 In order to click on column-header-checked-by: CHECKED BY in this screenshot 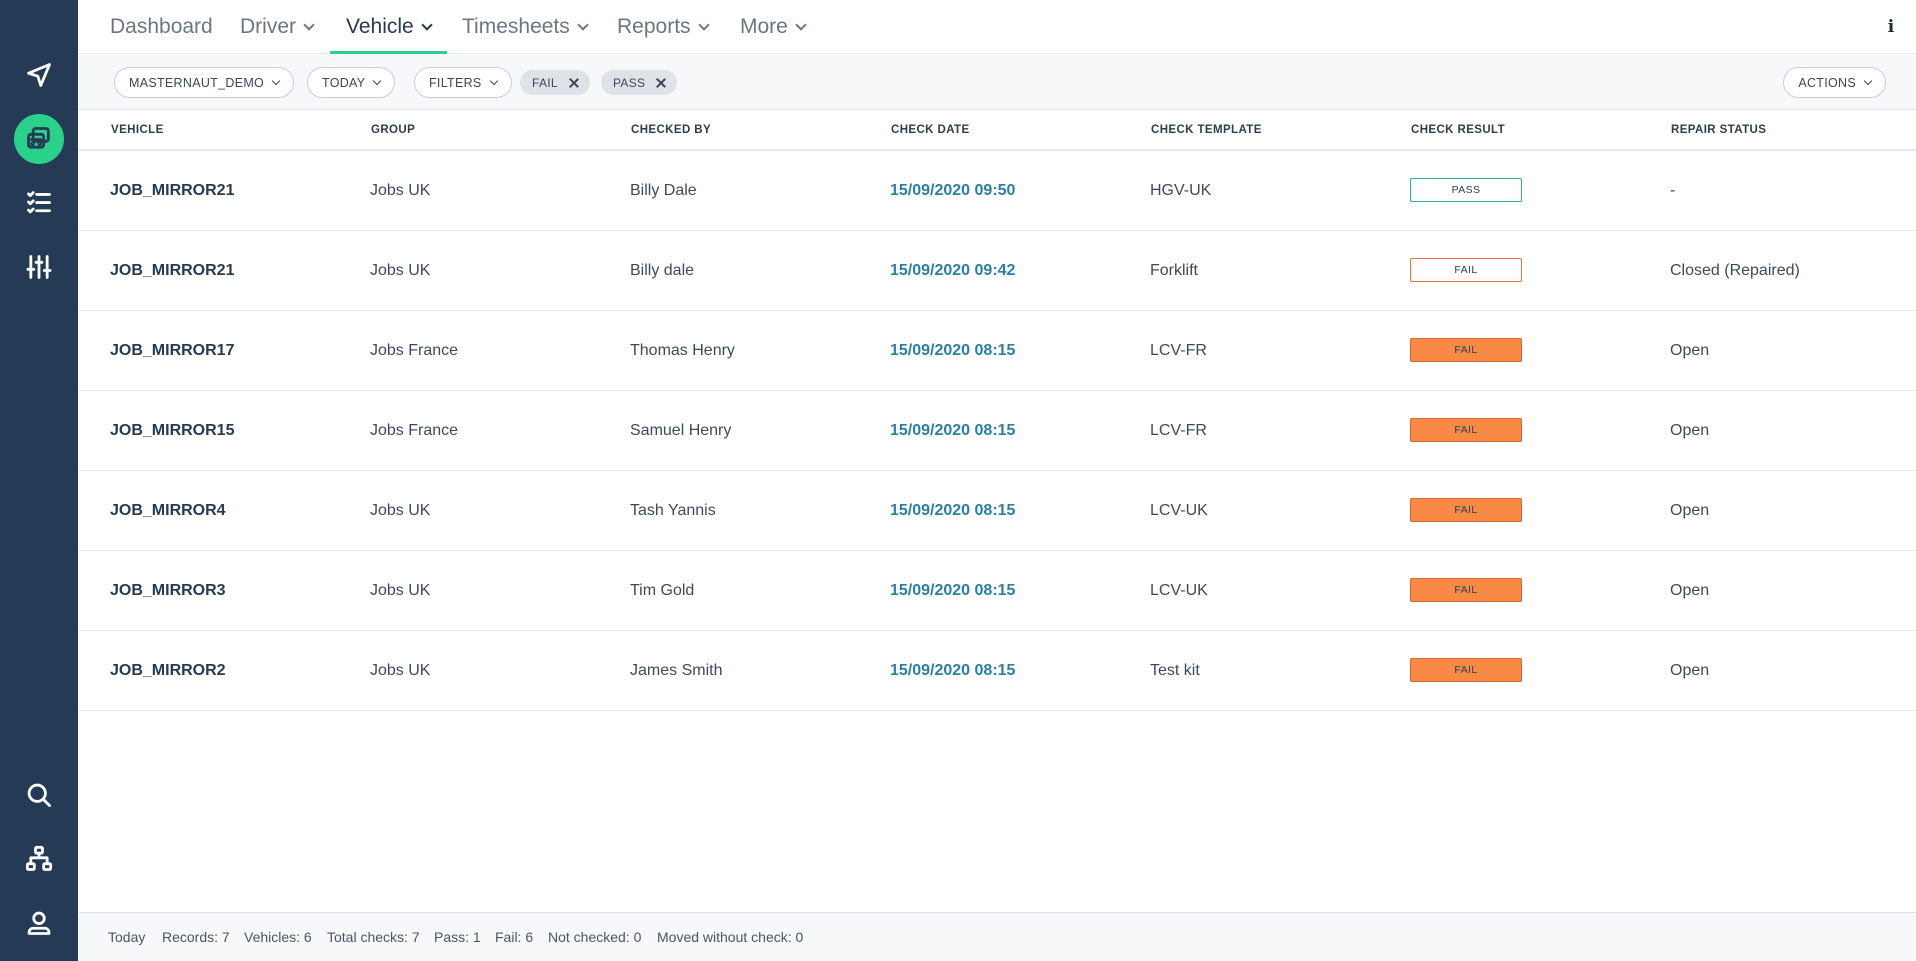, I will do `click(671, 130)`.